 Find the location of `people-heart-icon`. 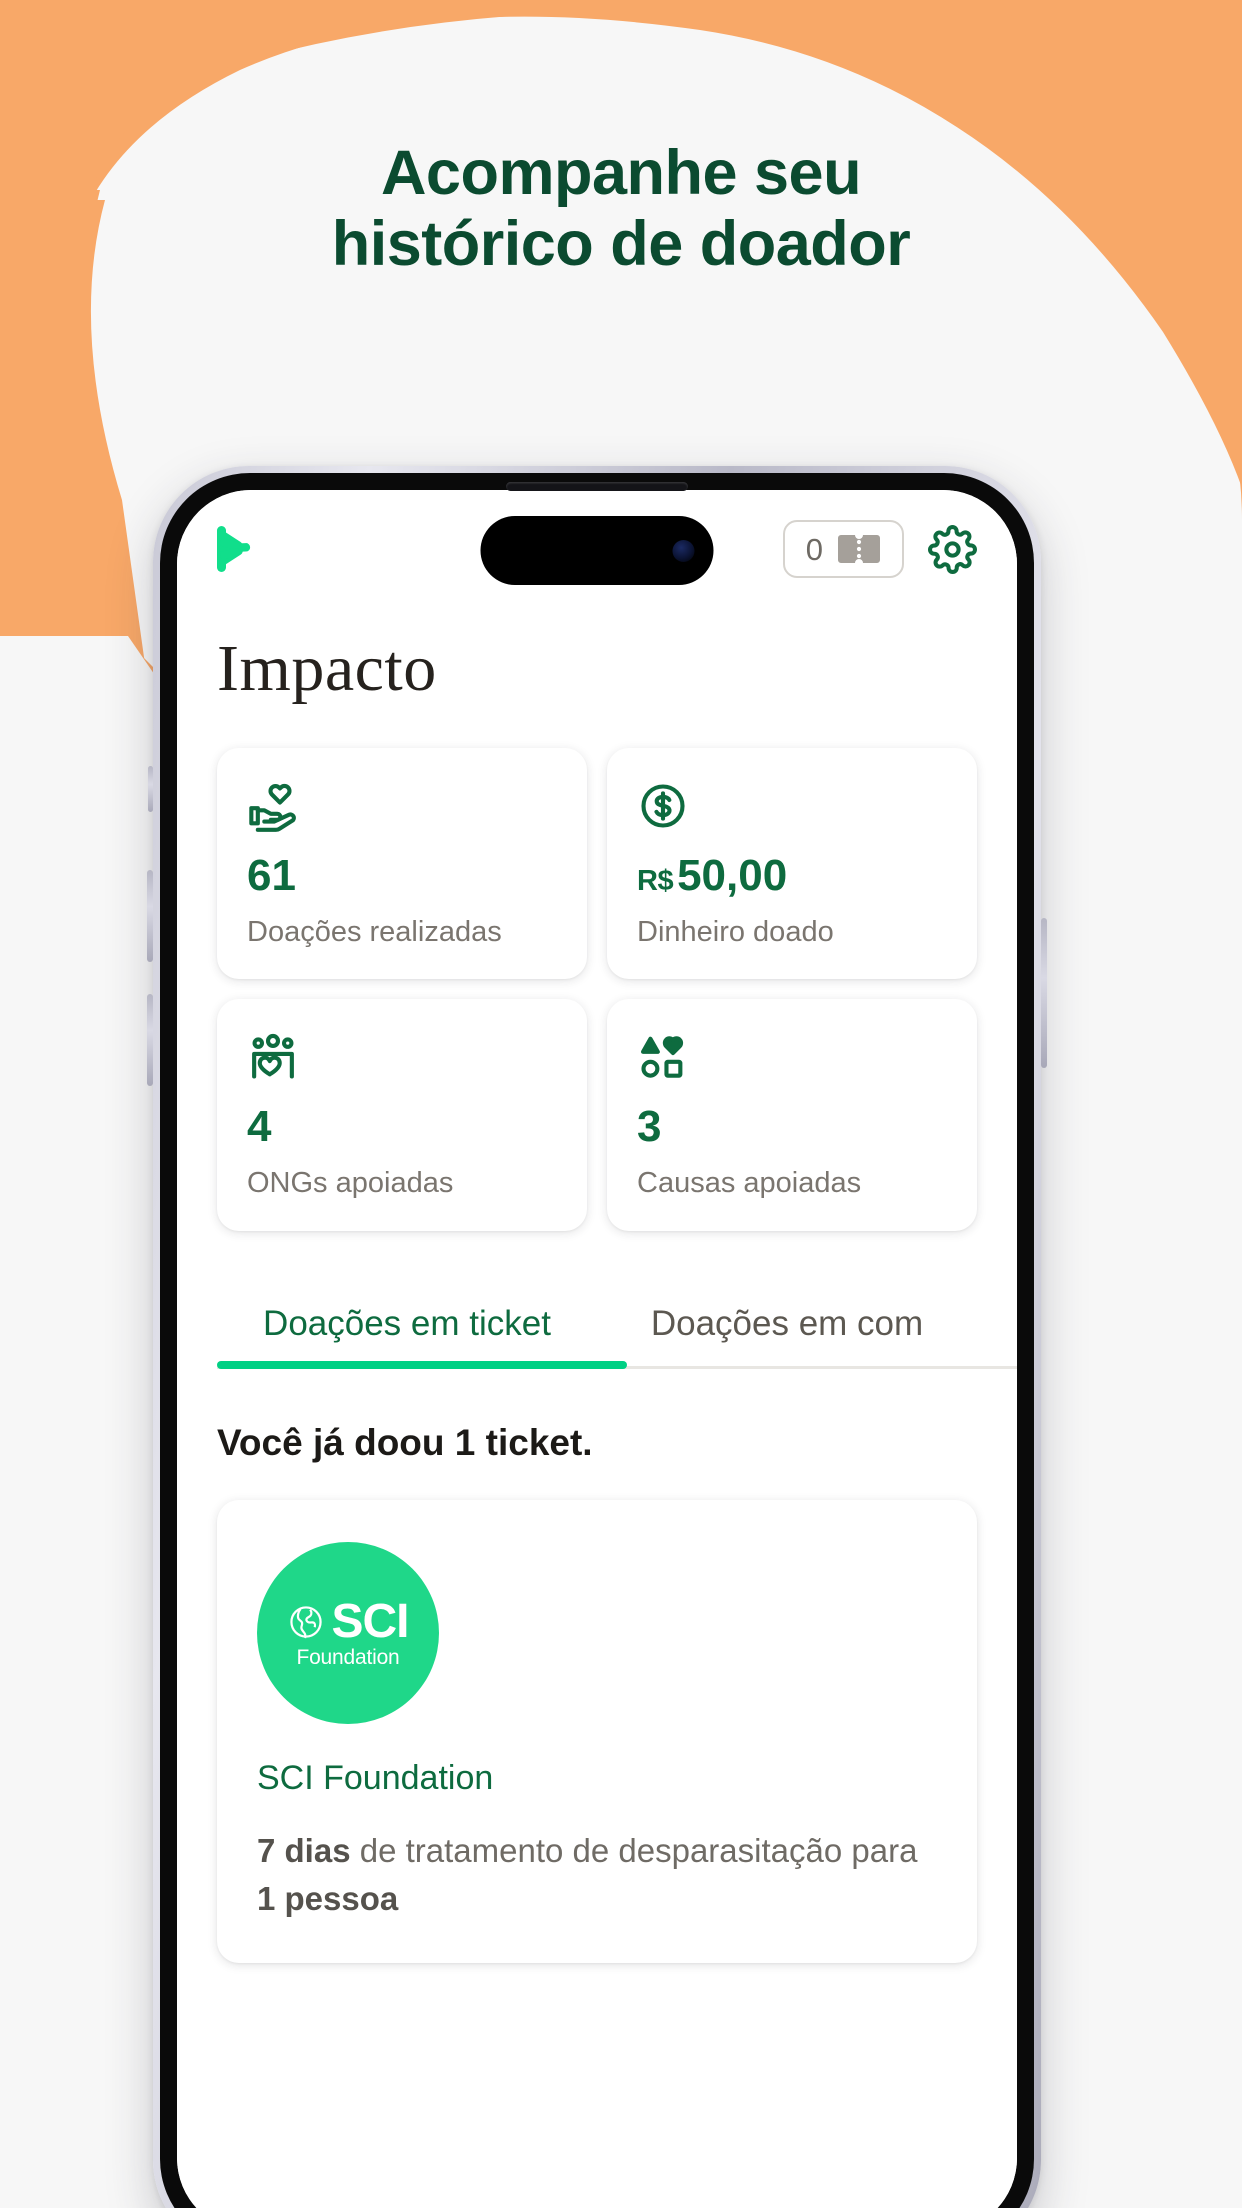

people-heart-icon is located at coordinates (402, 1057).